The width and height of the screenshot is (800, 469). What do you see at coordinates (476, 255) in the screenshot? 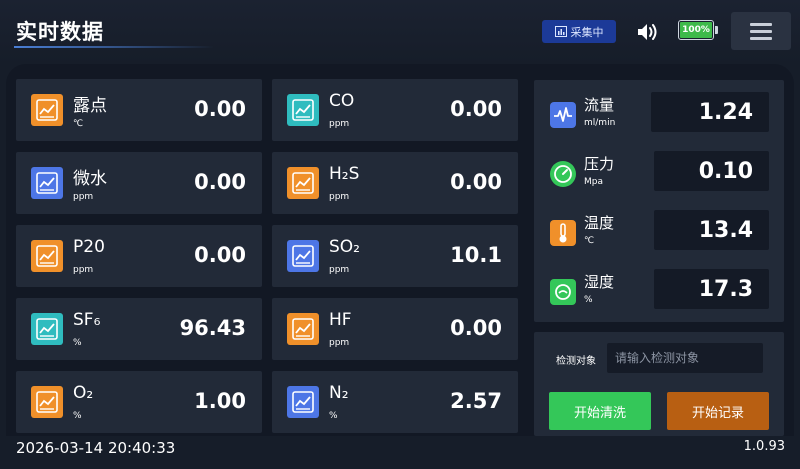
I see `sensor-value: 10.1` at bounding box center [476, 255].